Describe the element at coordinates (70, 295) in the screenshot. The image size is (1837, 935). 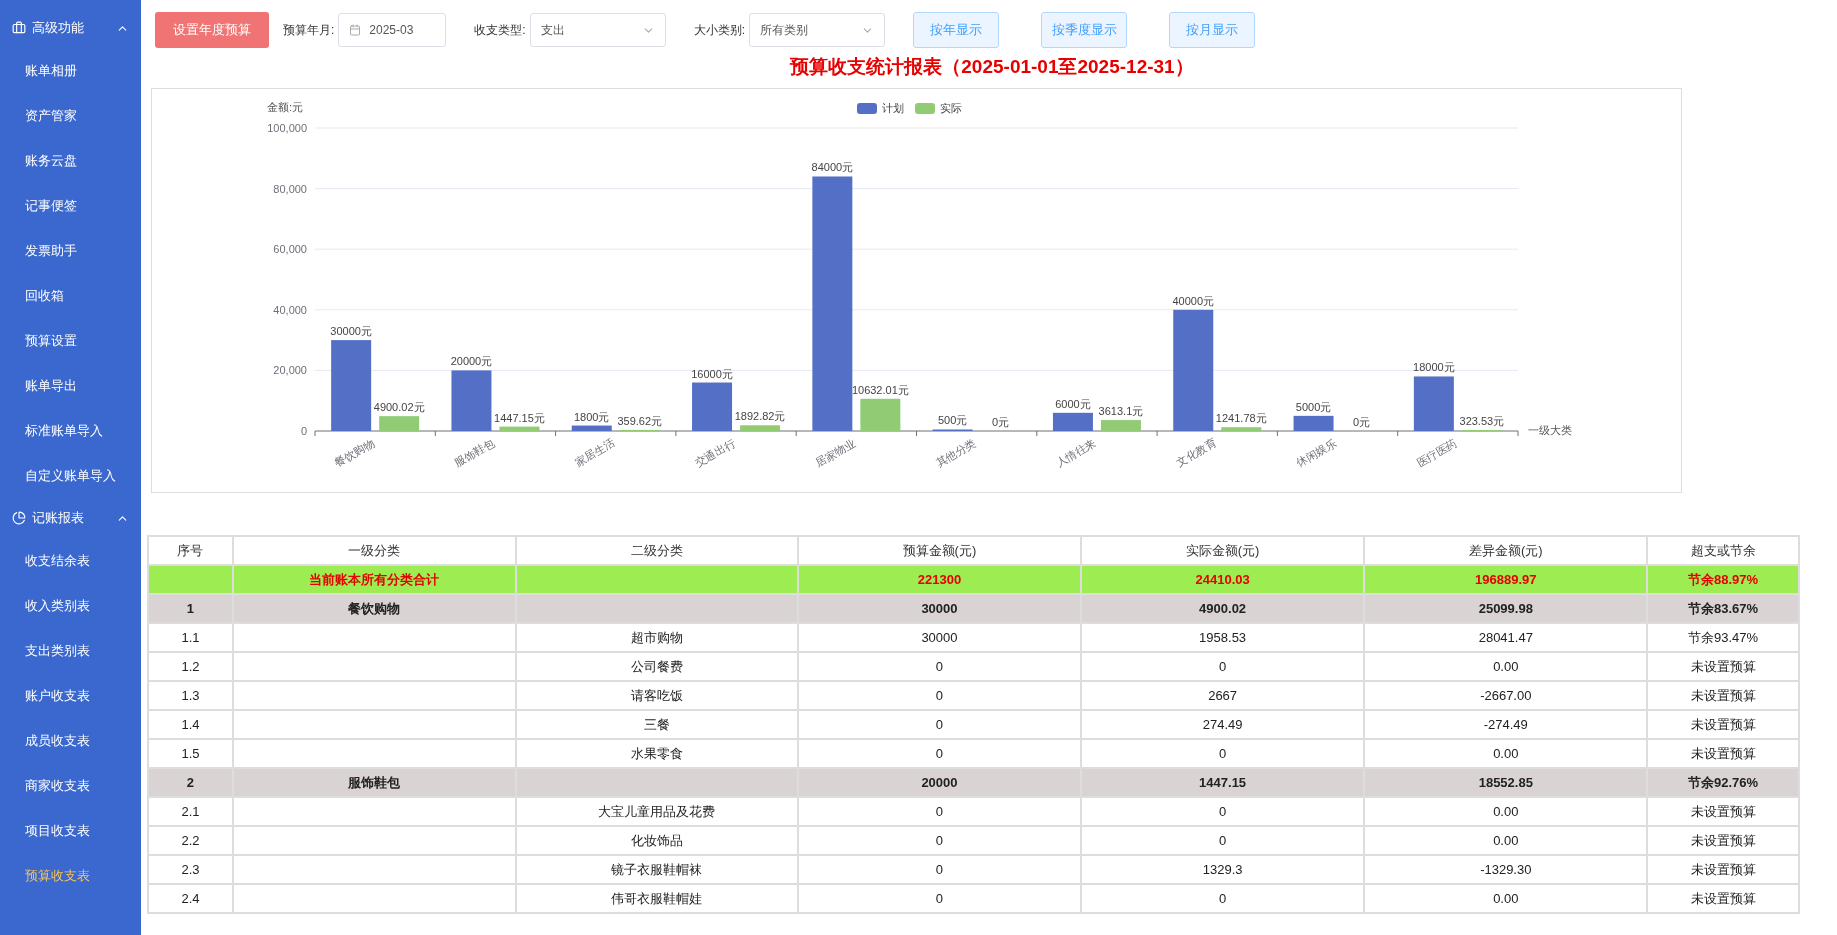
I see `sidebar-item: 回收箱` at that location.